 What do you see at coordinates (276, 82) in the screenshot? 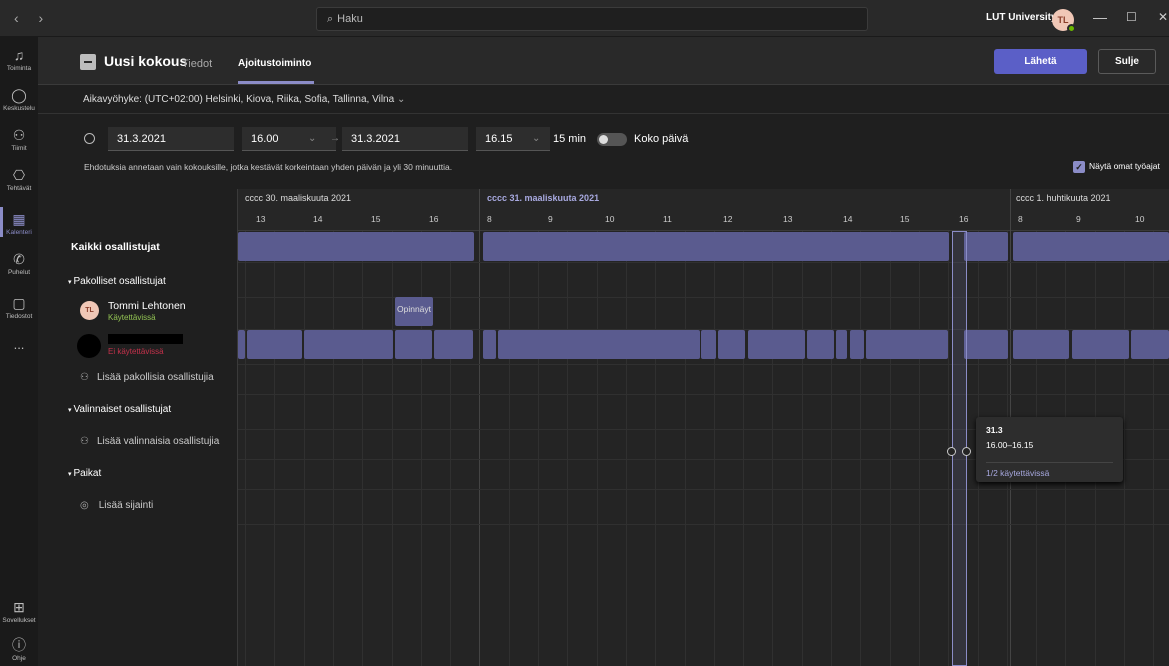
I see `active-tab-indicator` at bounding box center [276, 82].